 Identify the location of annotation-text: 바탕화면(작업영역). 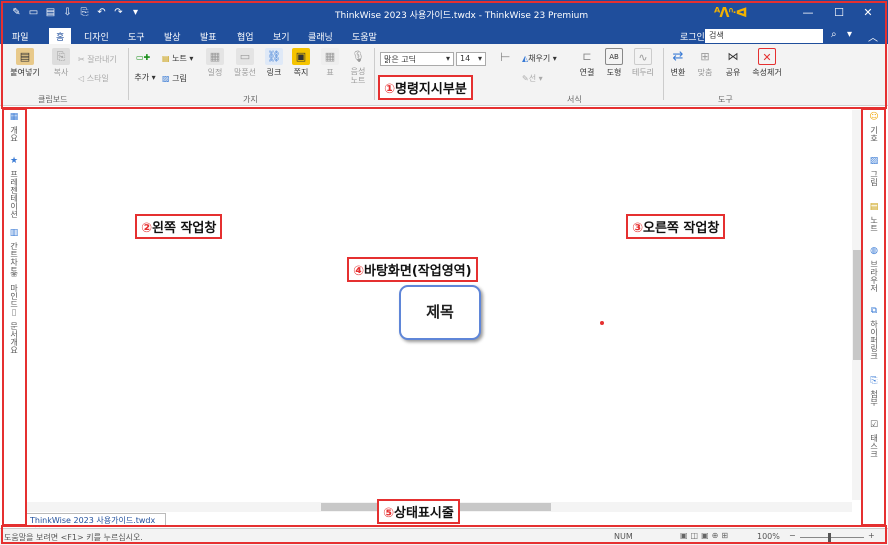
(418, 271).